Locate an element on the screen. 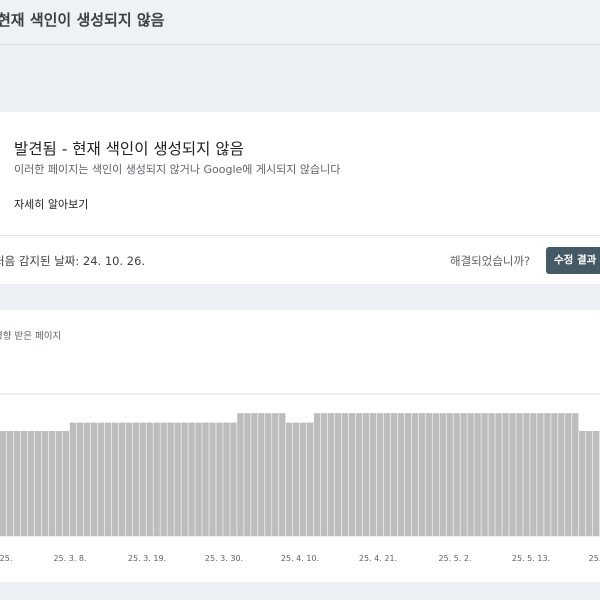 The image size is (600, 600). validate-fix-button: 수정 결과 확인 is located at coordinates (573, 260).